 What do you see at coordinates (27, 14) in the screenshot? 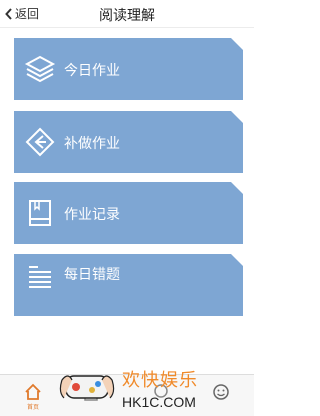
I see `back-label: 返回` at bounding box center [27, 14].